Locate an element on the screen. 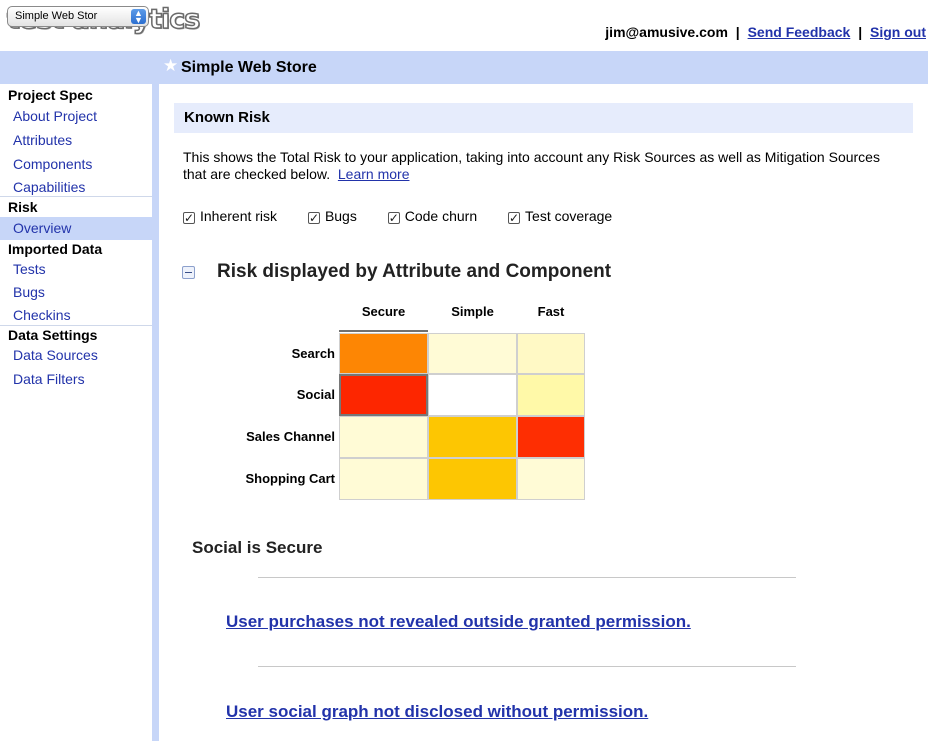 This screenshot has width=928, height=741. filter-label: Bugs is located at coordinates (340, 216).